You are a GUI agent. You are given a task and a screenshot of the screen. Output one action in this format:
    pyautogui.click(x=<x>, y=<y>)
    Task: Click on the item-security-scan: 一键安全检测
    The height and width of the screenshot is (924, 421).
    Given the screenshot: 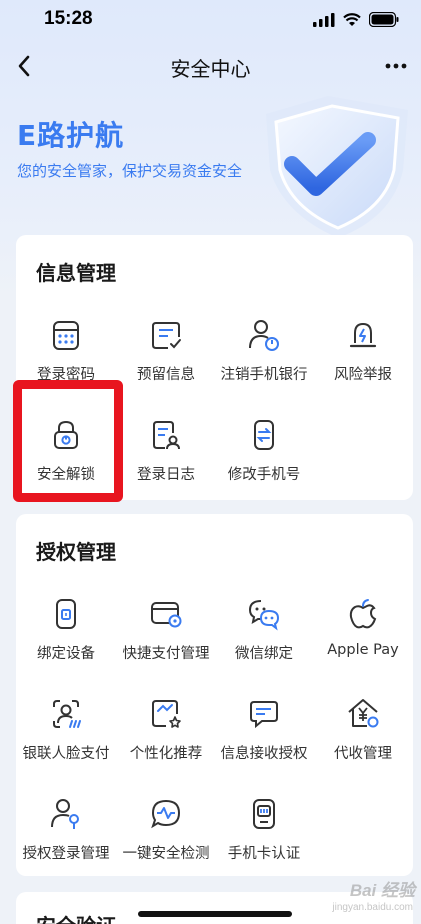 What is the action you would take?
    pyautogui.click(x=166, y=834)
    